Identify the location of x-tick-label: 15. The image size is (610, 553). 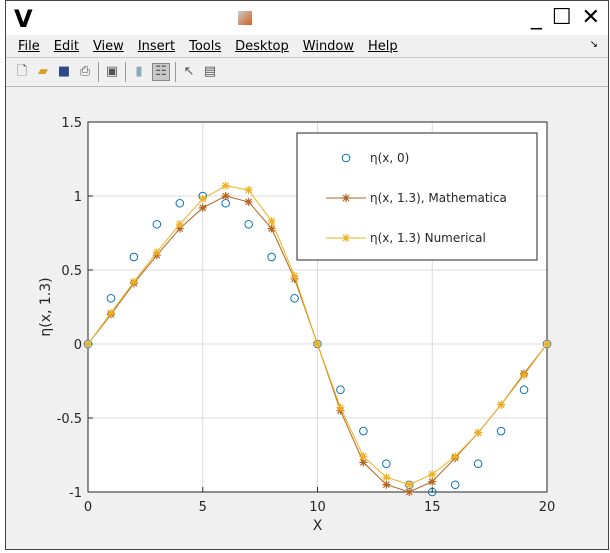
(432, 507).